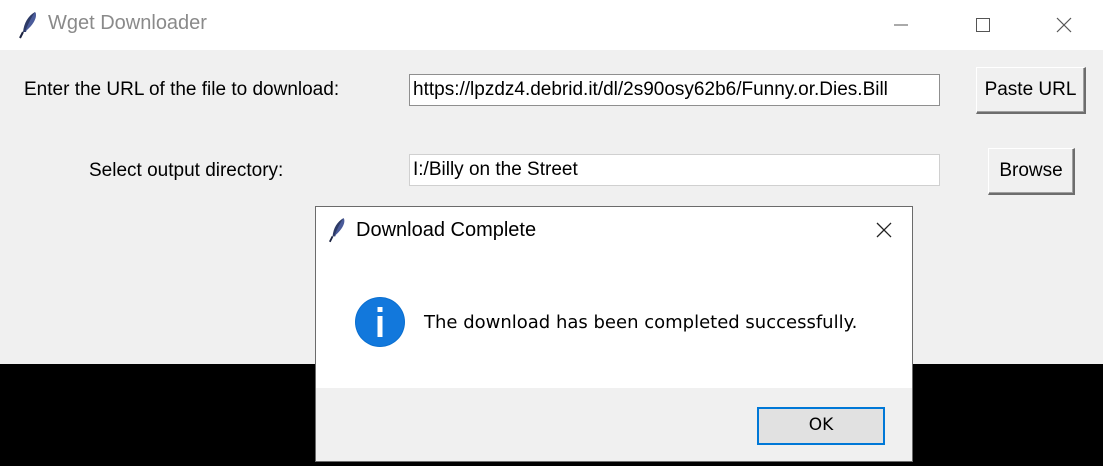 This screenshot has width=1103, height=466. Describe the element at coordinates (446, 230) in the screenshot. I see `dialog-title: Download Complete` at that location.